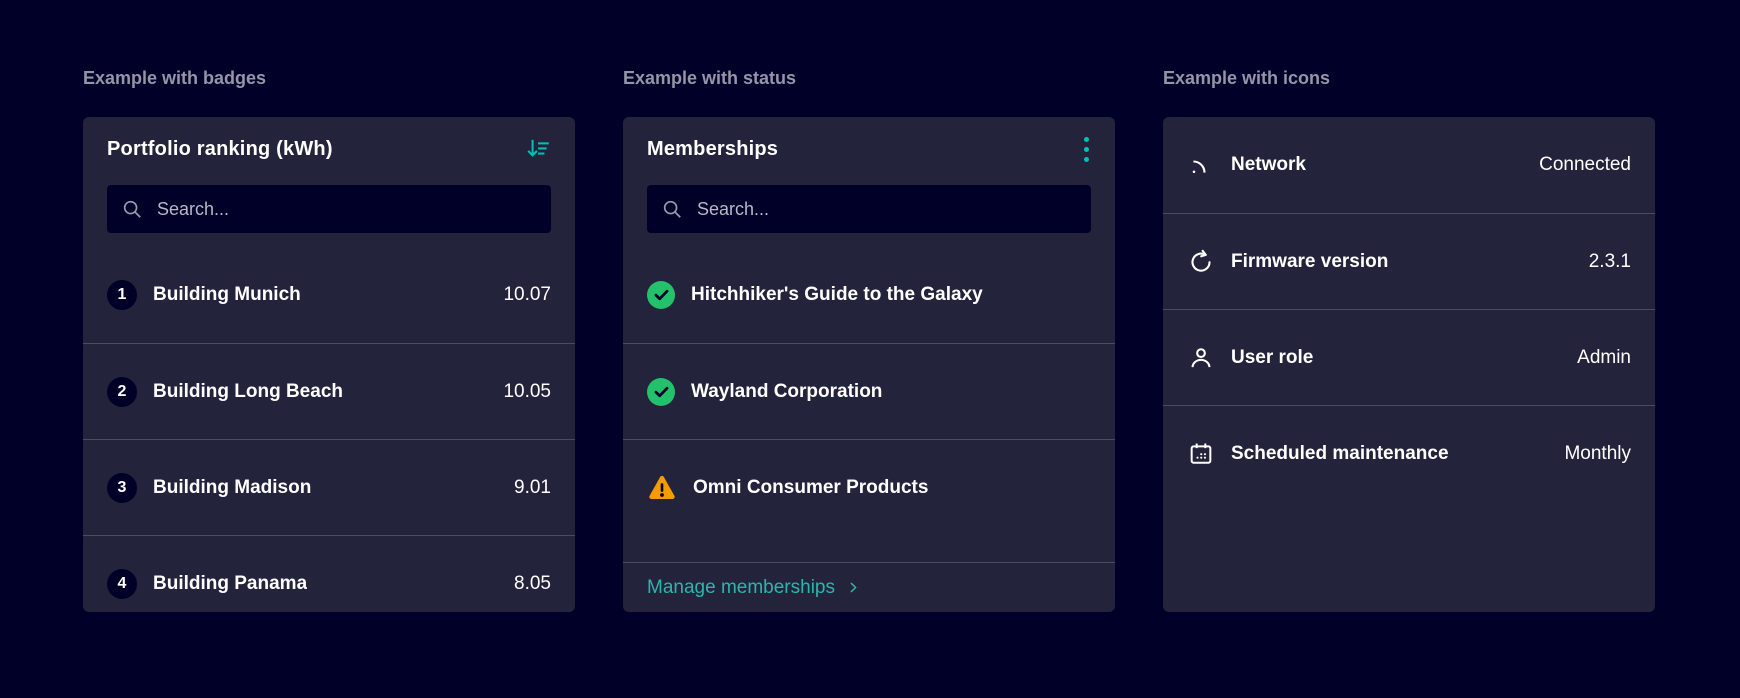 The image size is (1740, 698). Describe the element at coordinates (230, 583) in the screenshot. I see `list-item-label: Building Panama` at that location.